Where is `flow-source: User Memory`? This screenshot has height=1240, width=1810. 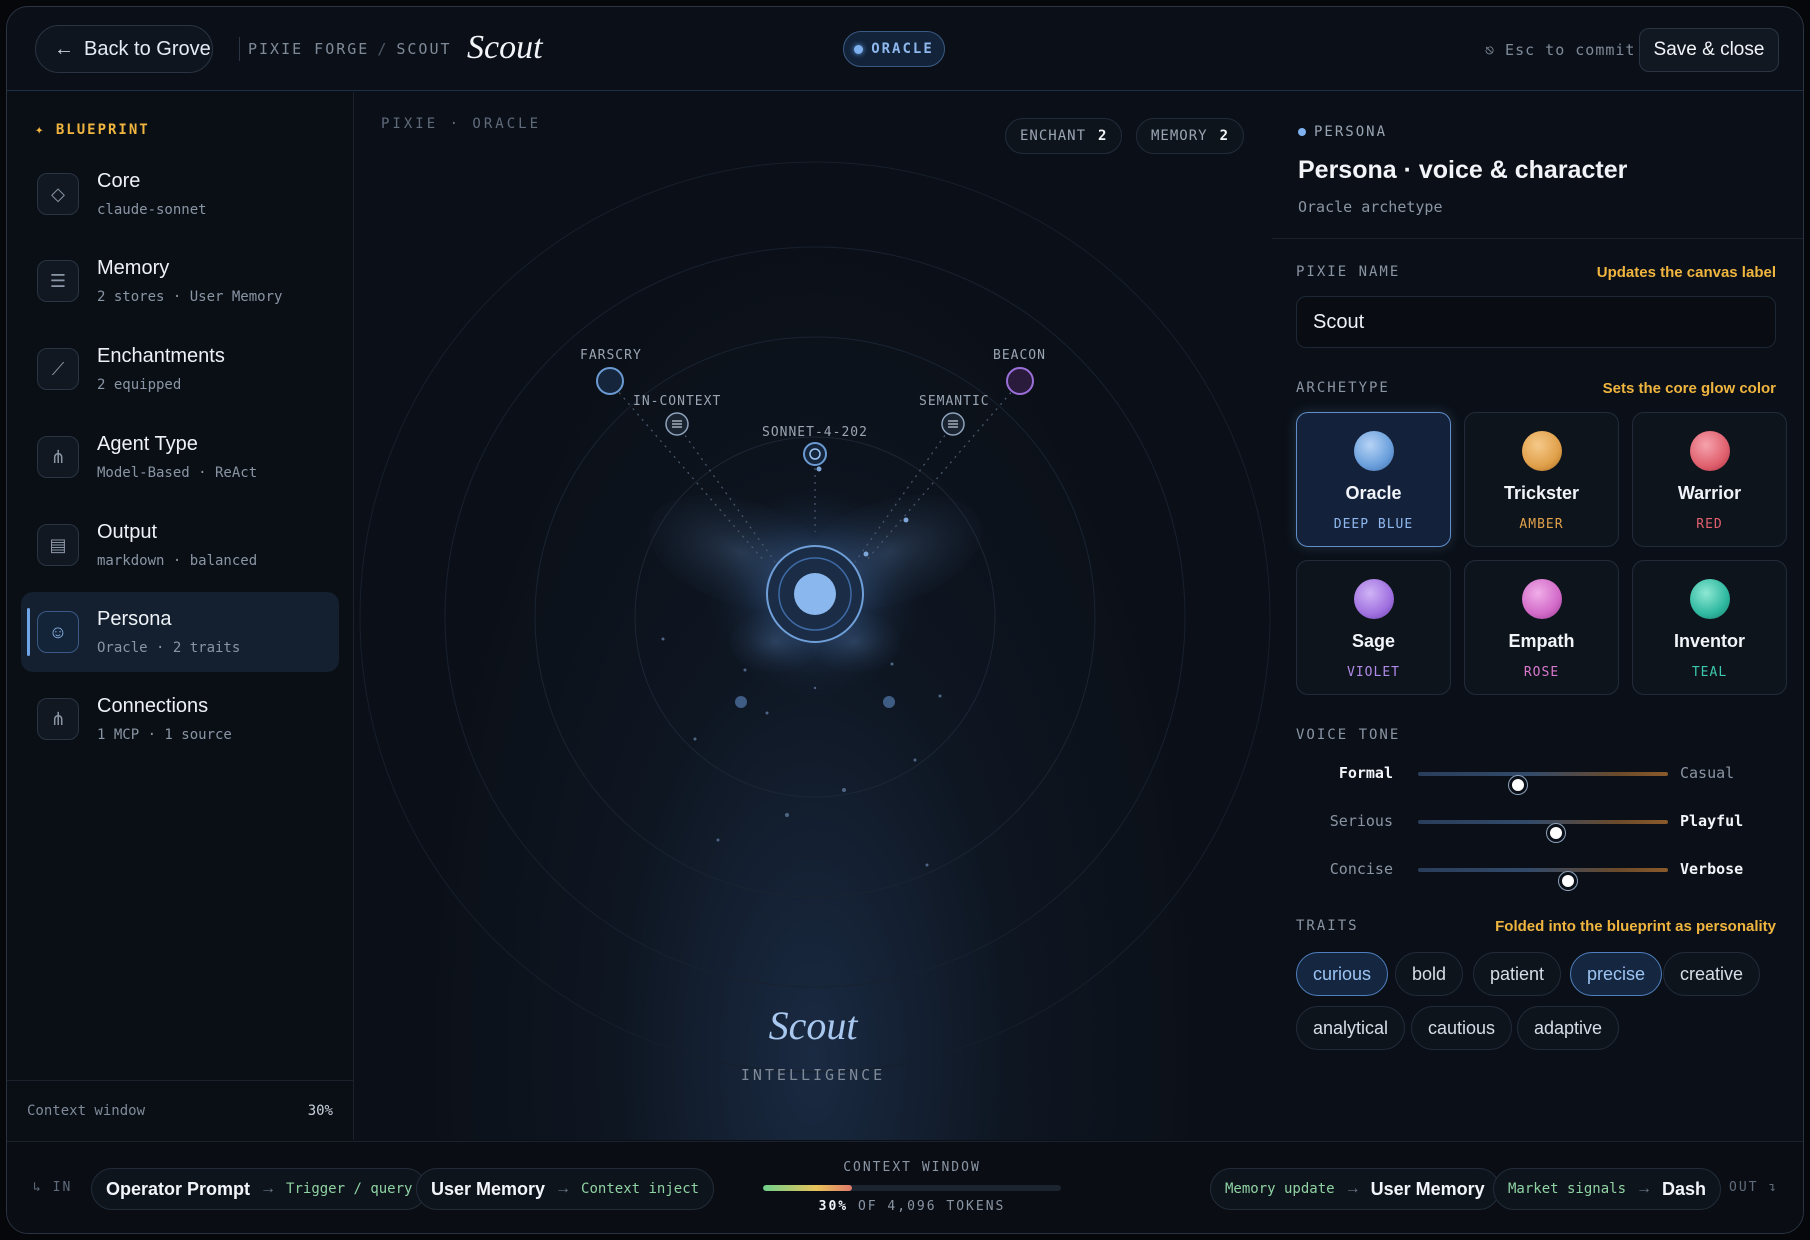 flow-source: User Memory is located at coordinates (488, 1188).